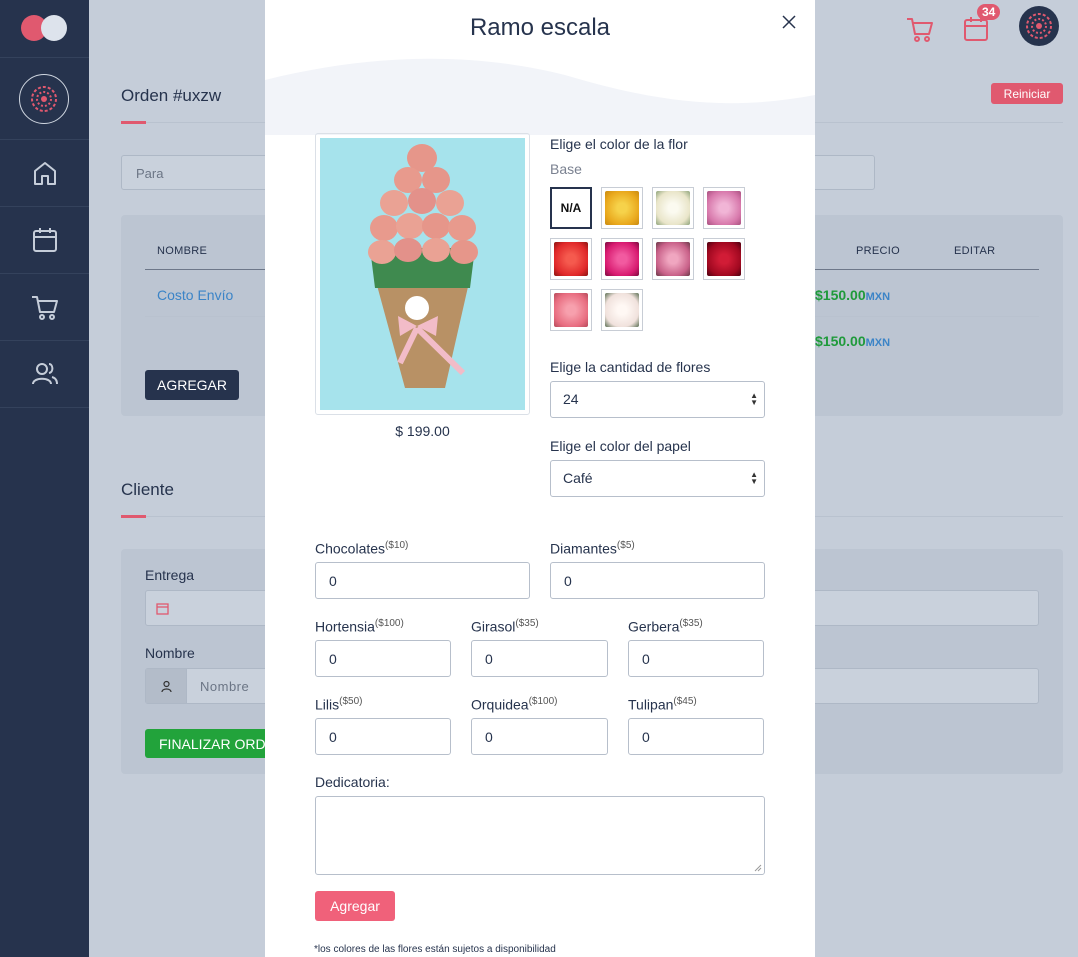 This screenshot has width=1078, height=957. Describe the element at coordinates (514, 704) in the screenshot. I see `orquidea-label: Orquidea($100)` at that location.